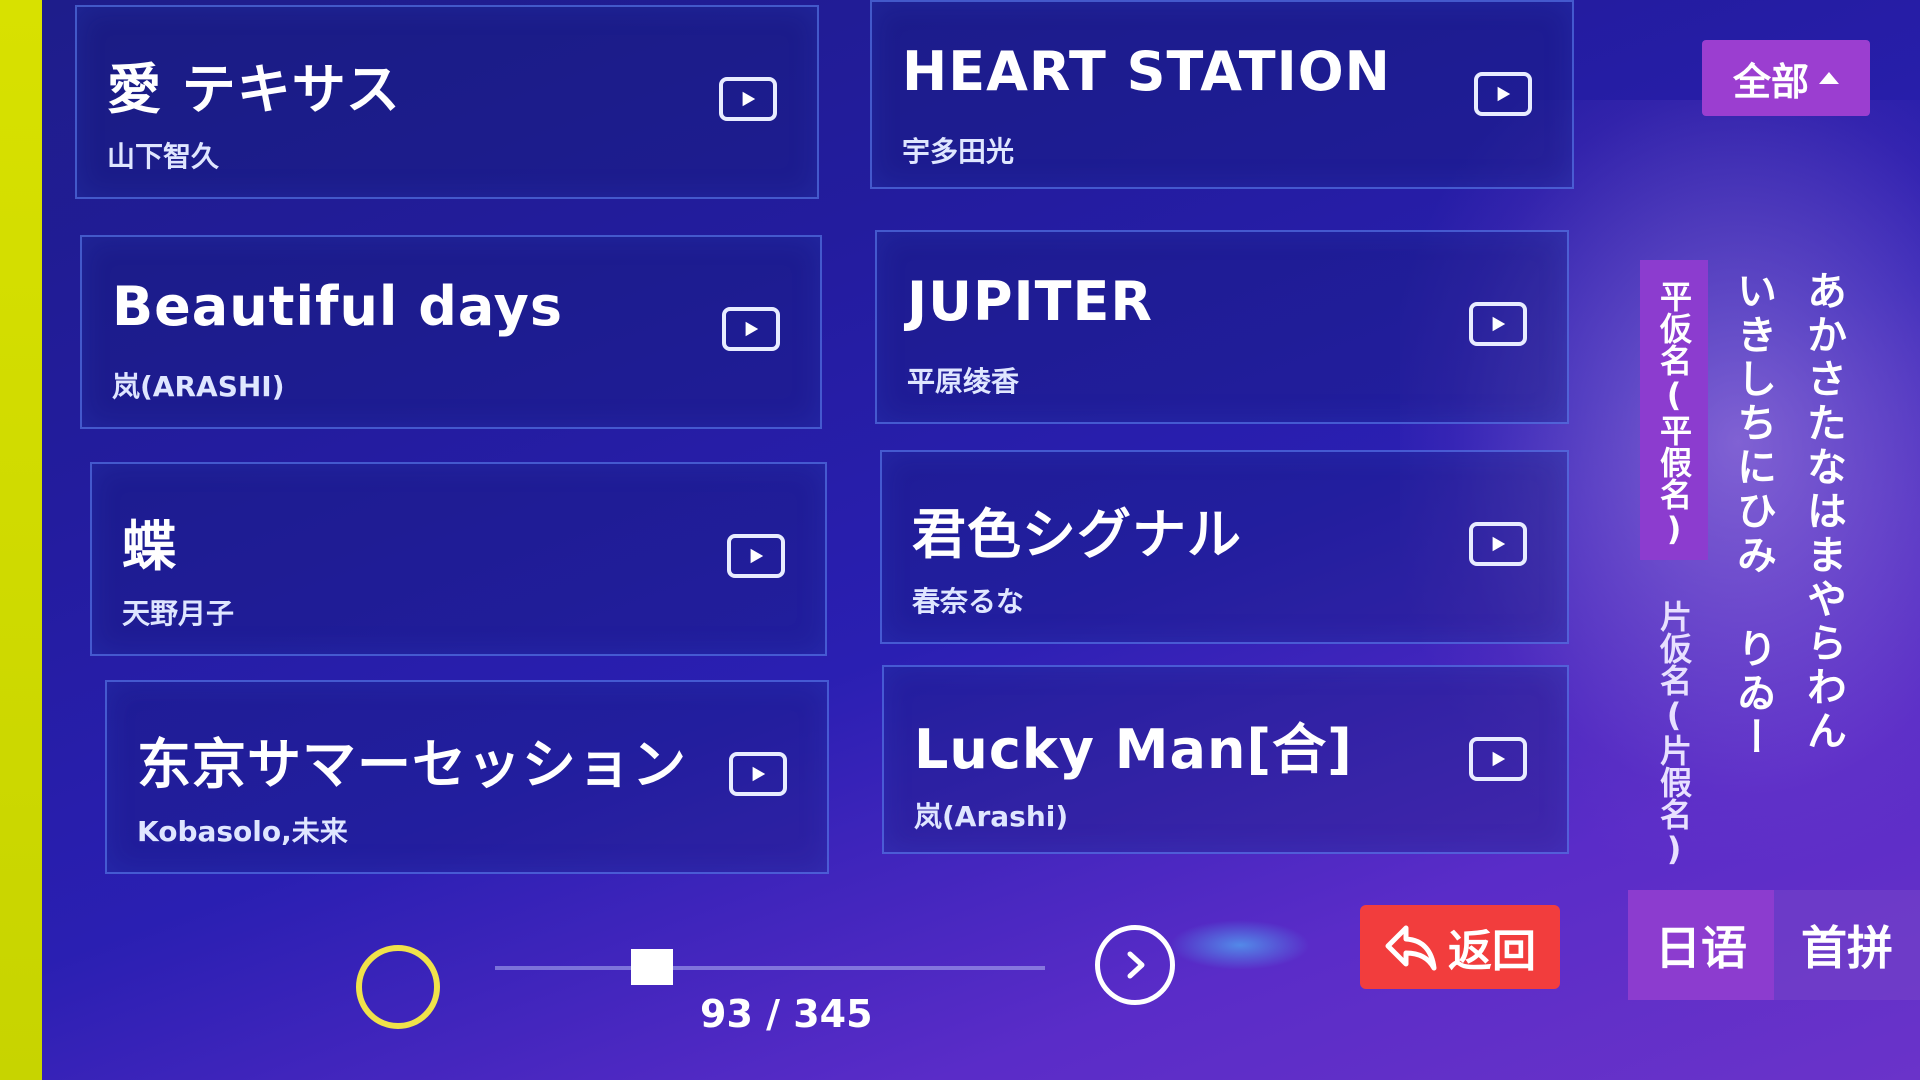  What do you see at coordinates (1411, 948) in the screenshot?
I see `back-arrow-icon` at bounding box center [1411, 948].